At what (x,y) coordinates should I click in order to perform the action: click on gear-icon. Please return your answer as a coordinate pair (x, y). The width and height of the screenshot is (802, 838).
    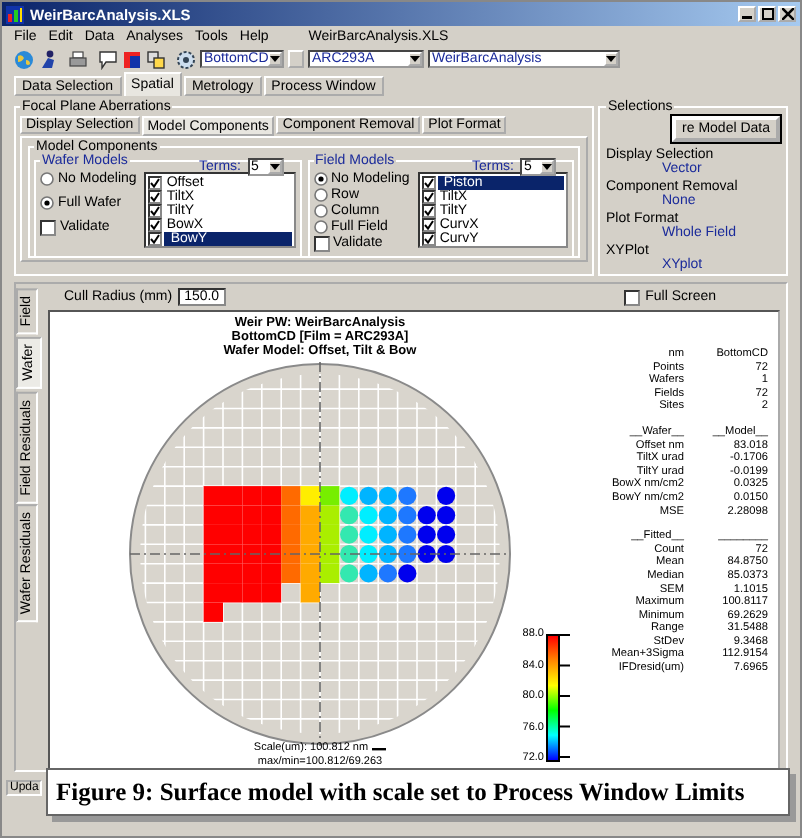
    Looking at the image, I should click on (186, 59).